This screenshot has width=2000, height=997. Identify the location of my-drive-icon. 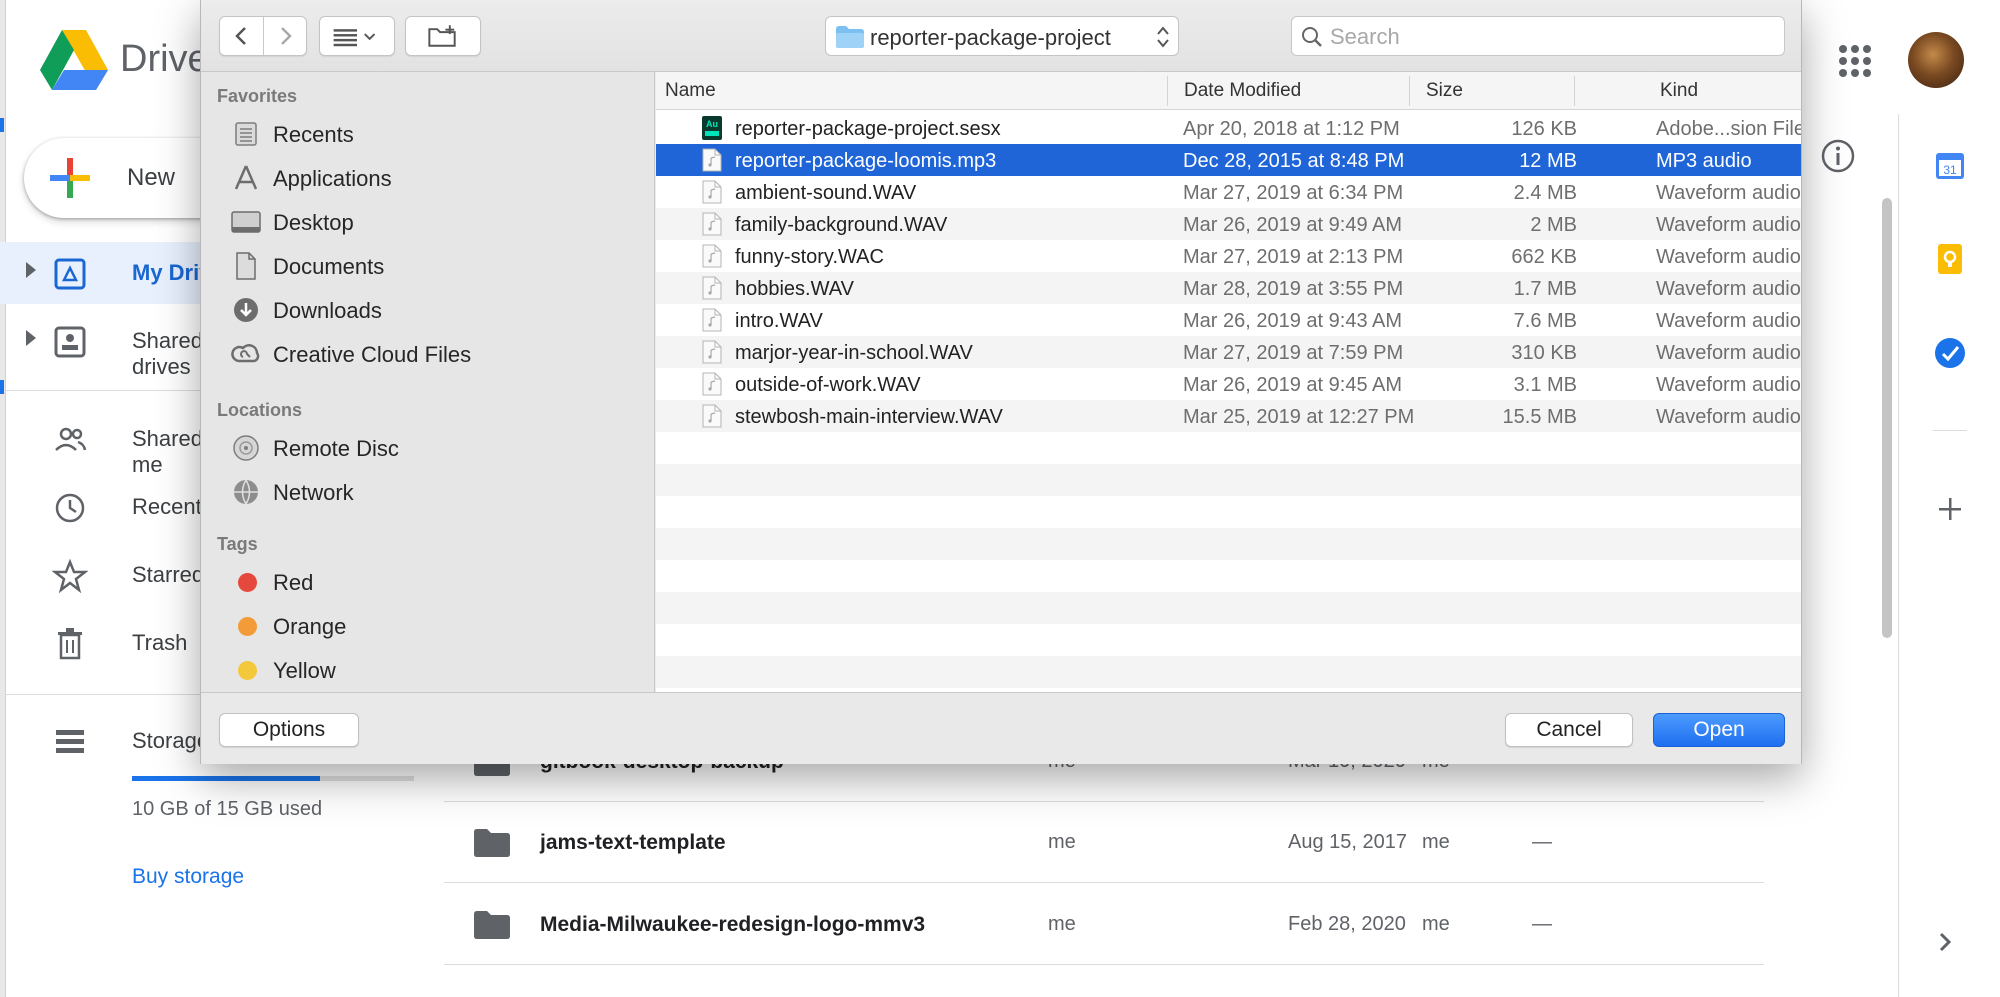
(70, 274).